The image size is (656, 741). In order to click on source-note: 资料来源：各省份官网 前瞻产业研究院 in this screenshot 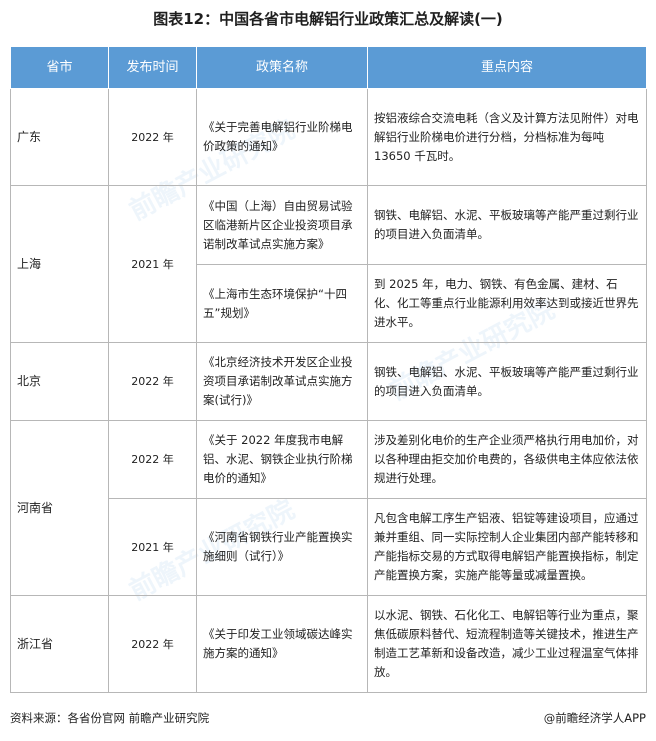, I will do `click(110, 718)`.